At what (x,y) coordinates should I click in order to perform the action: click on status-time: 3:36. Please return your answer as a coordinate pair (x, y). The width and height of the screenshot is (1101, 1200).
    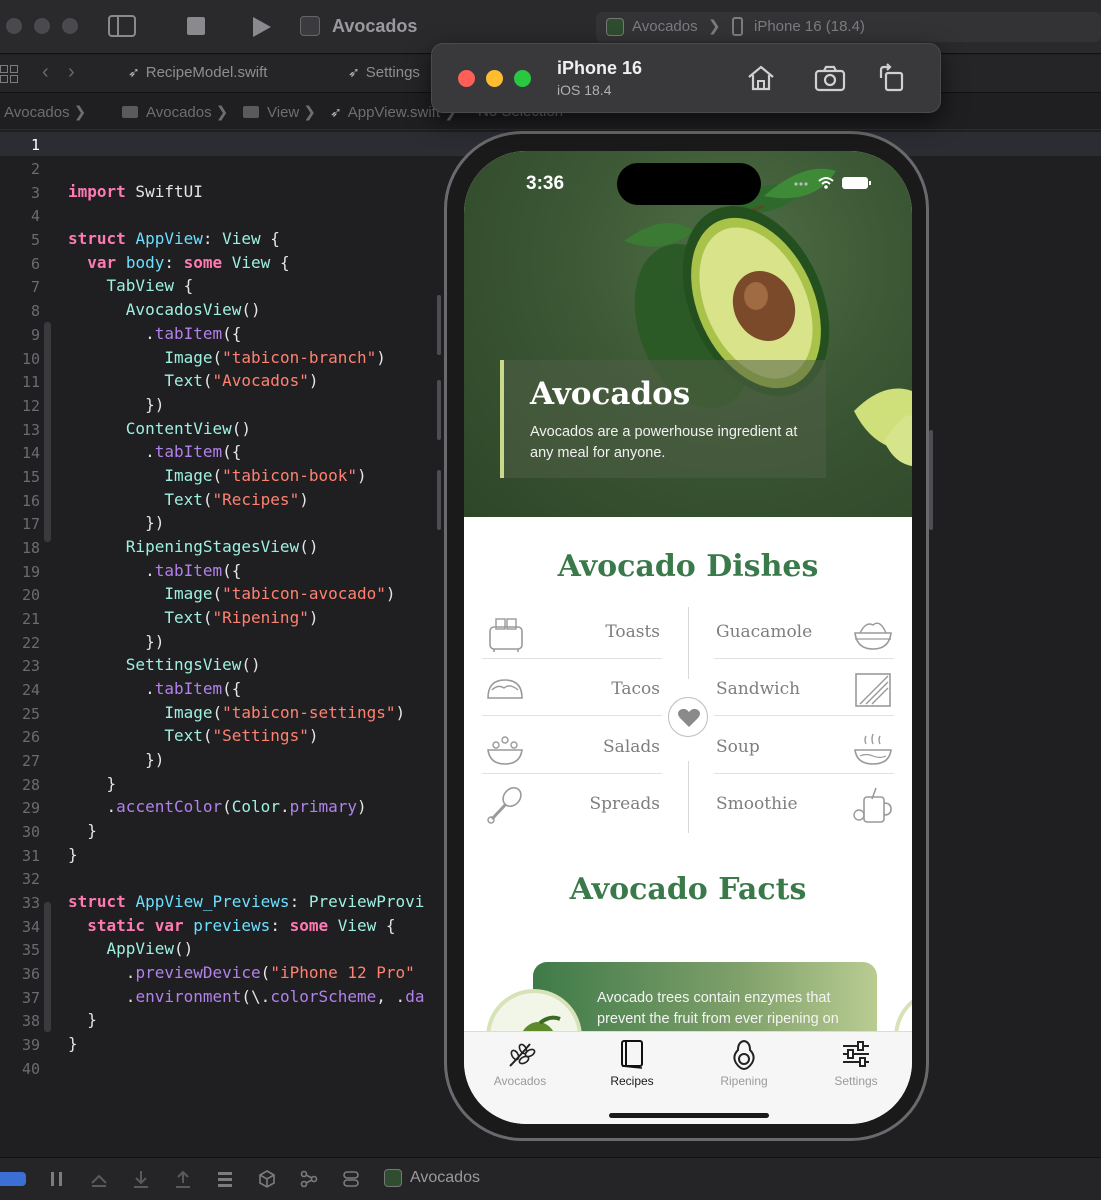
    Looking at the image, I should click on (545, 183).